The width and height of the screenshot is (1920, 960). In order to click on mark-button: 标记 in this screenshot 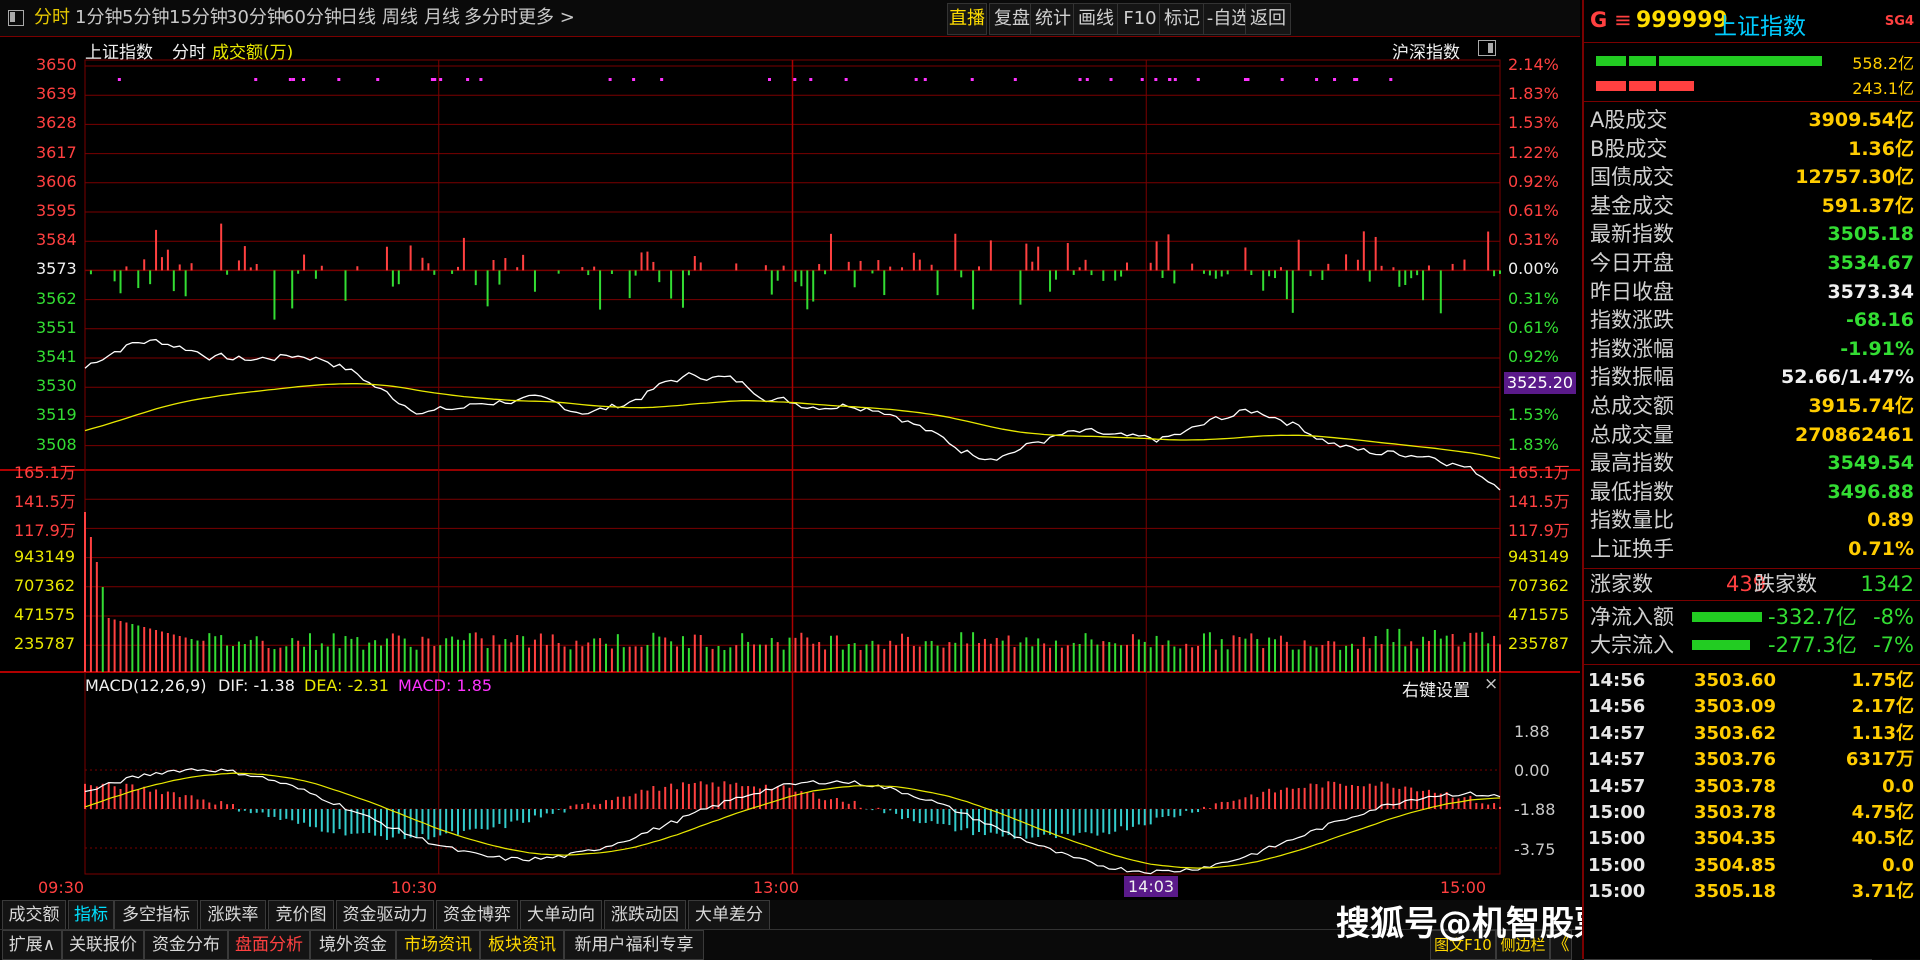, I will do `click(1182, 19)`.